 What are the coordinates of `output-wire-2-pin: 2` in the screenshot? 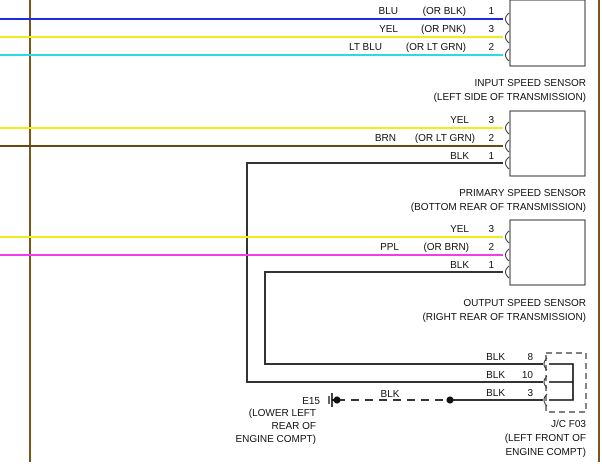 It's located at (491, 247).